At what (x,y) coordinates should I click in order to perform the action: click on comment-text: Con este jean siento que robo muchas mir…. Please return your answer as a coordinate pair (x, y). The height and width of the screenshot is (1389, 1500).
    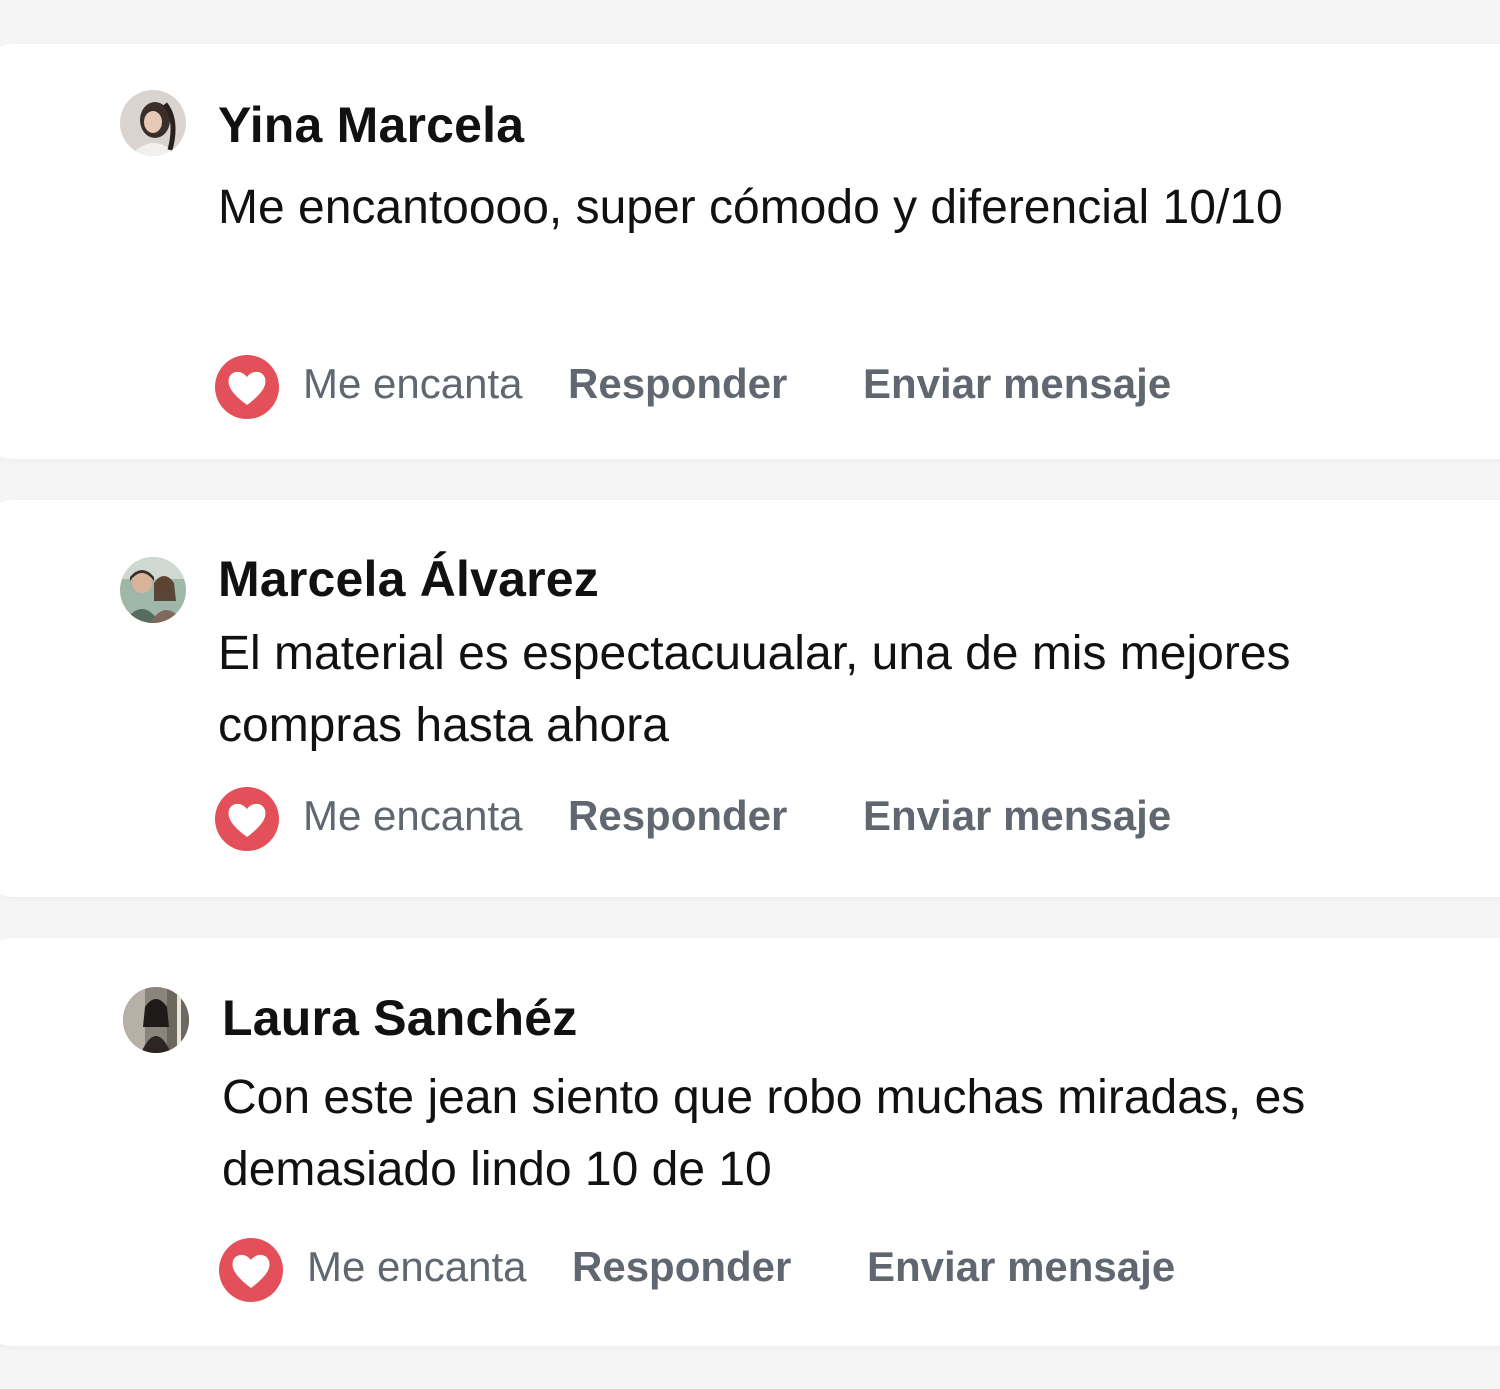
    Looking at the image, I should click on (764, 1133).